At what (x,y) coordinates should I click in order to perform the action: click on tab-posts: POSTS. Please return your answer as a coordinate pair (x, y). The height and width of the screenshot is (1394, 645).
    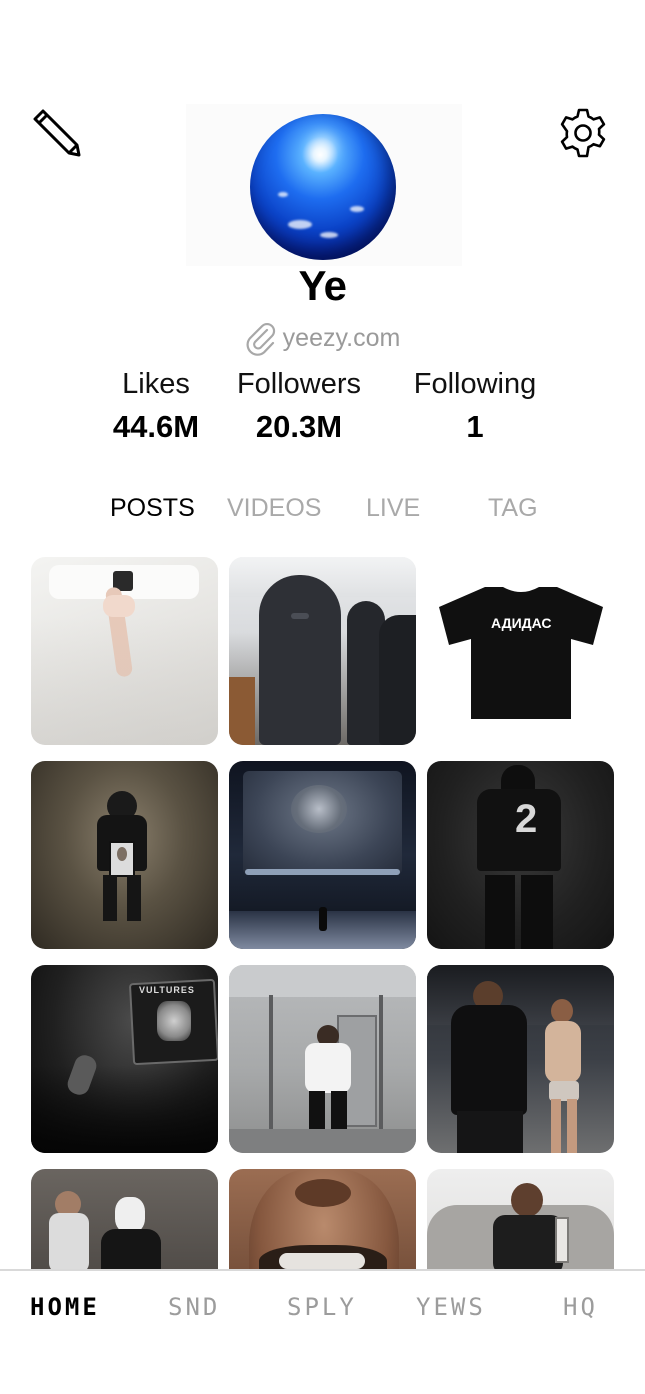
    Looking at the image, I should click on (152, 508).